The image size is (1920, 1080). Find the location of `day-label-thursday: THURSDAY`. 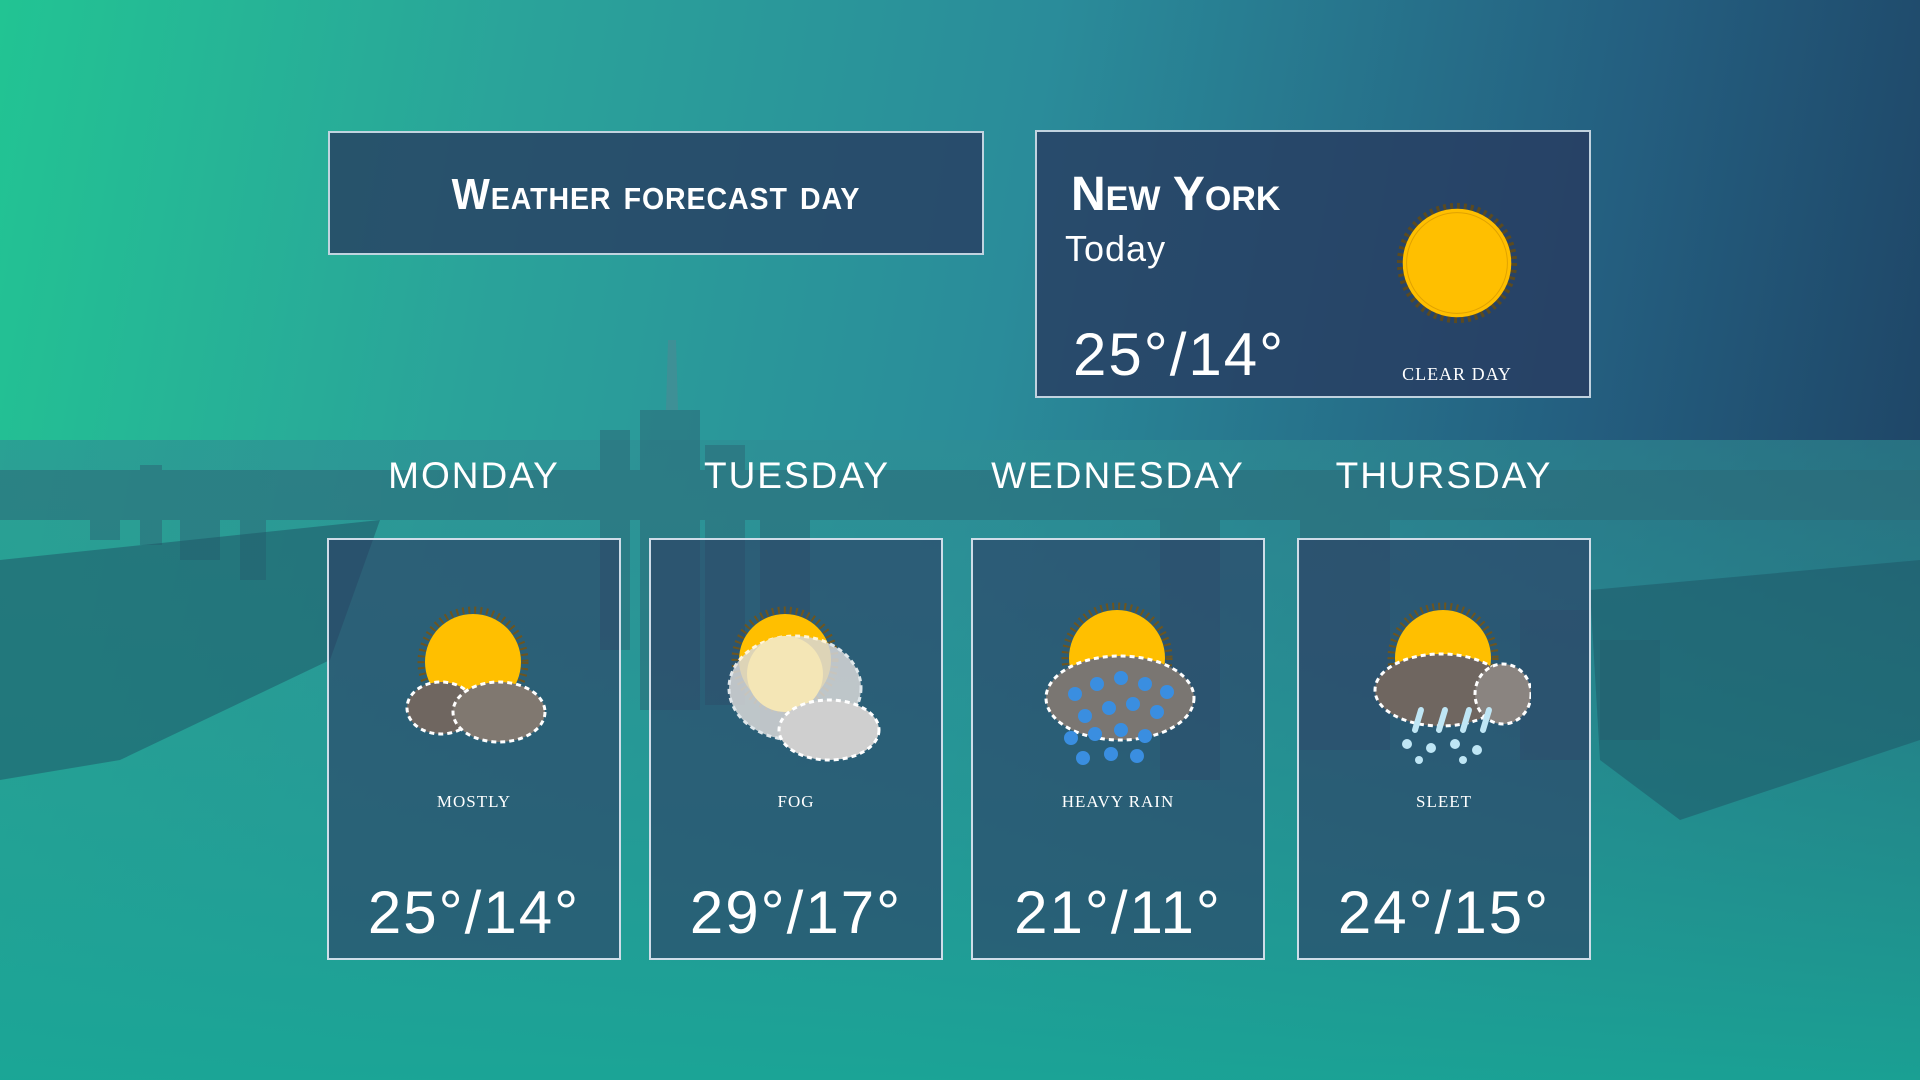

day-label-thursday: THURSDAY is located at coordinates (1444, 475).